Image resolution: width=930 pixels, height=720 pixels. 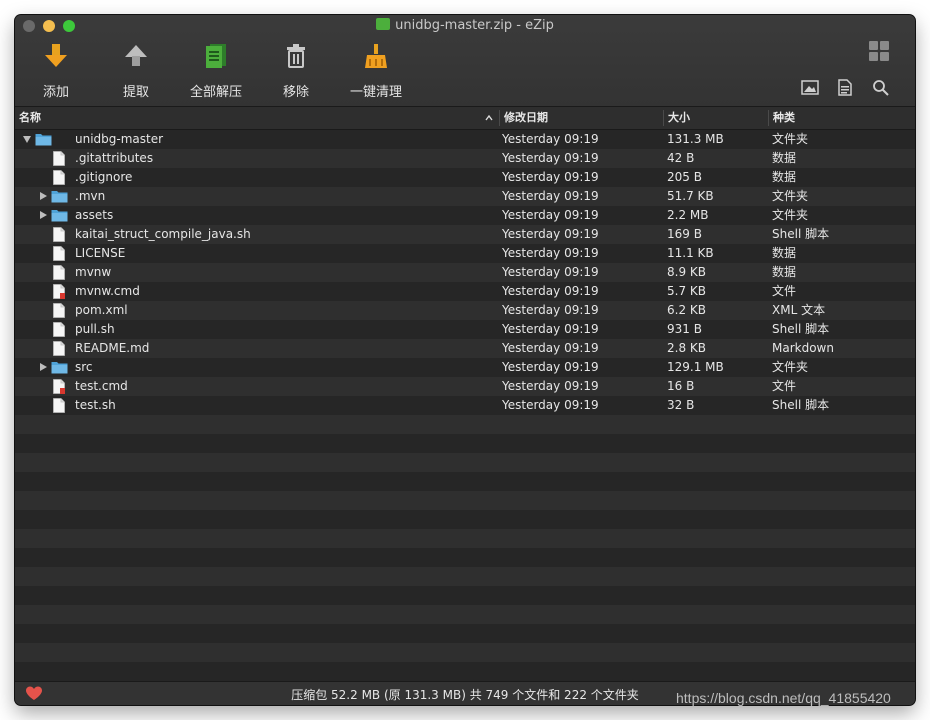 What do you see at coordinates (56, 71) in the screenshot?
I see `add-button: 添加` at bounding box center [56, 71].